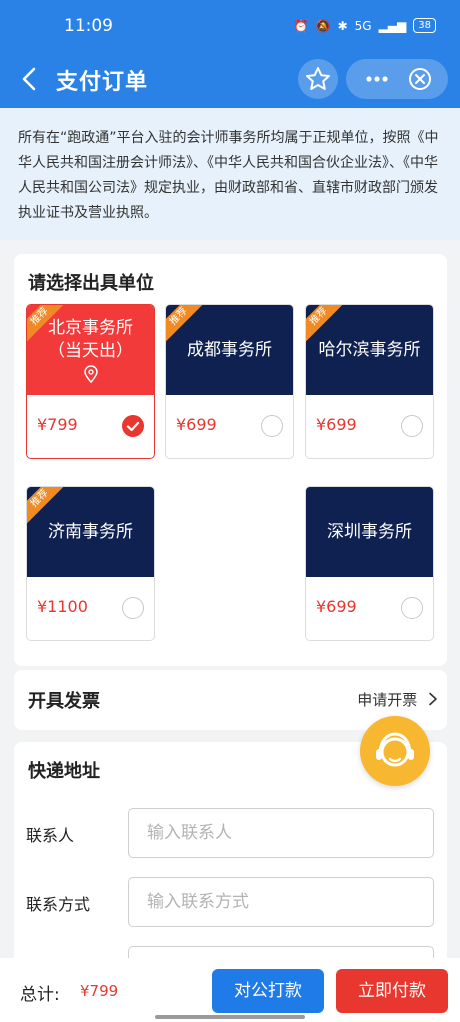 This screenshot has height=1022, width=460. I want to click on contact-label: 联系人, so click(50, 835).